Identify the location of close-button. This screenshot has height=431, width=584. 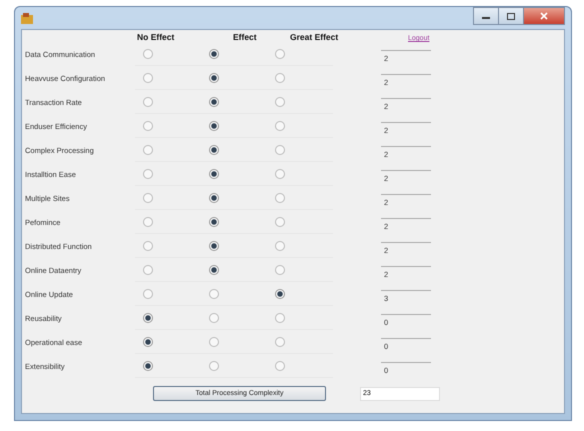
(544, 16).